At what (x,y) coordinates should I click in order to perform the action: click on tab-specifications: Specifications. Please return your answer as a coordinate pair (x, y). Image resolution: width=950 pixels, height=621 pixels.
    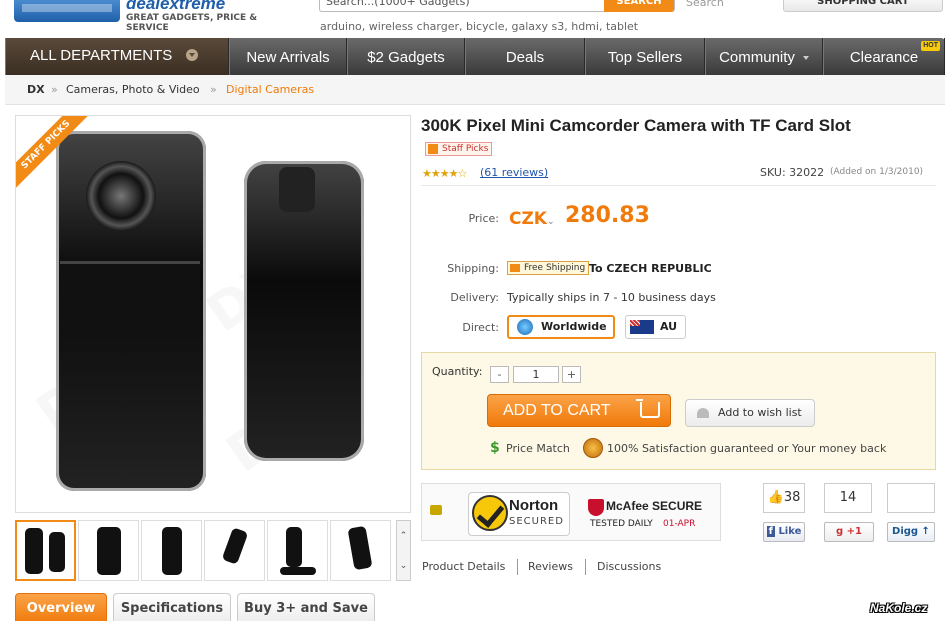
    Looking at the image, I should click on (172, 607).